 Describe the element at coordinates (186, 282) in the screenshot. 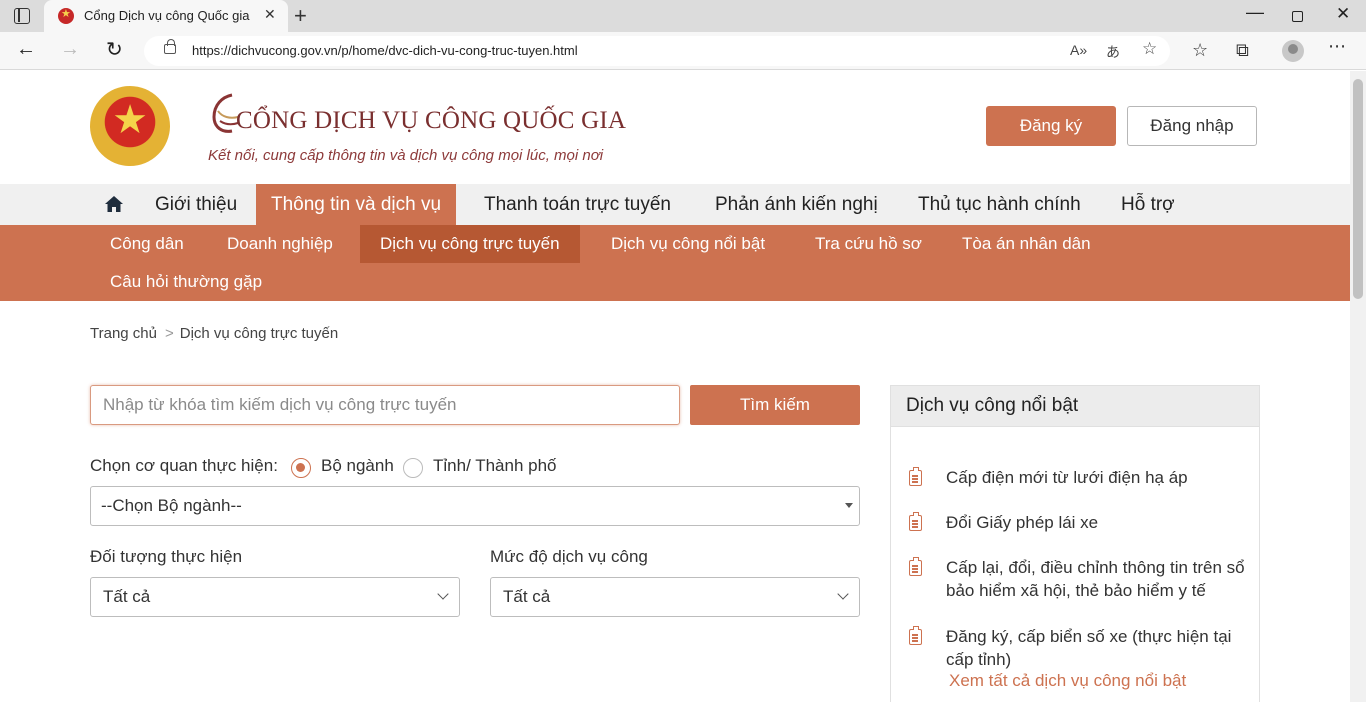

I see `subnav-faq: Câu hỏi thường gặp` at that location.